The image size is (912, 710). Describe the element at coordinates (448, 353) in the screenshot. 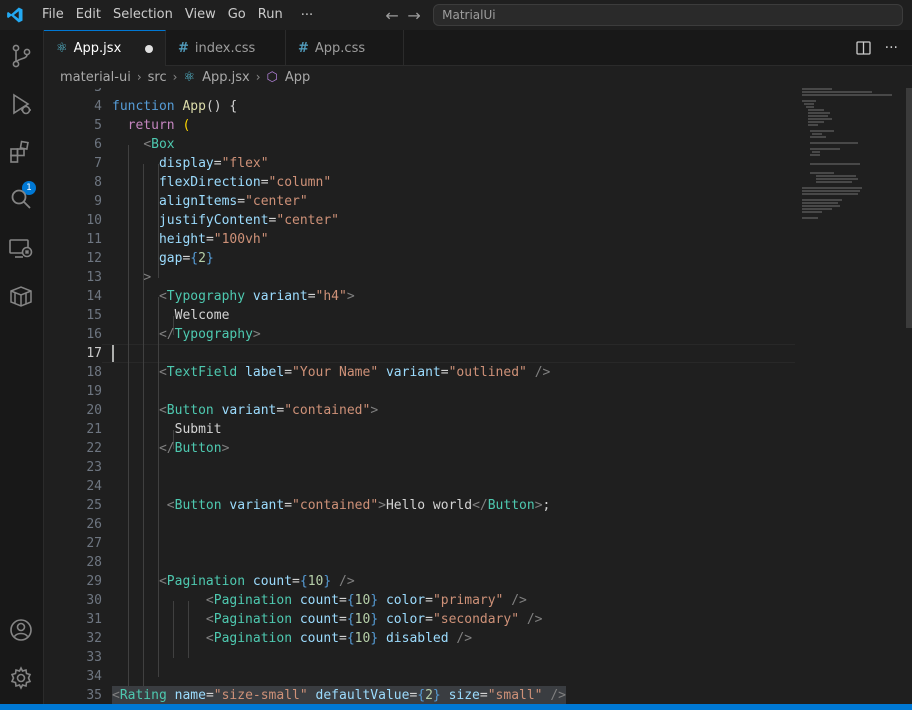

I see `current-line-highlight` at that location.